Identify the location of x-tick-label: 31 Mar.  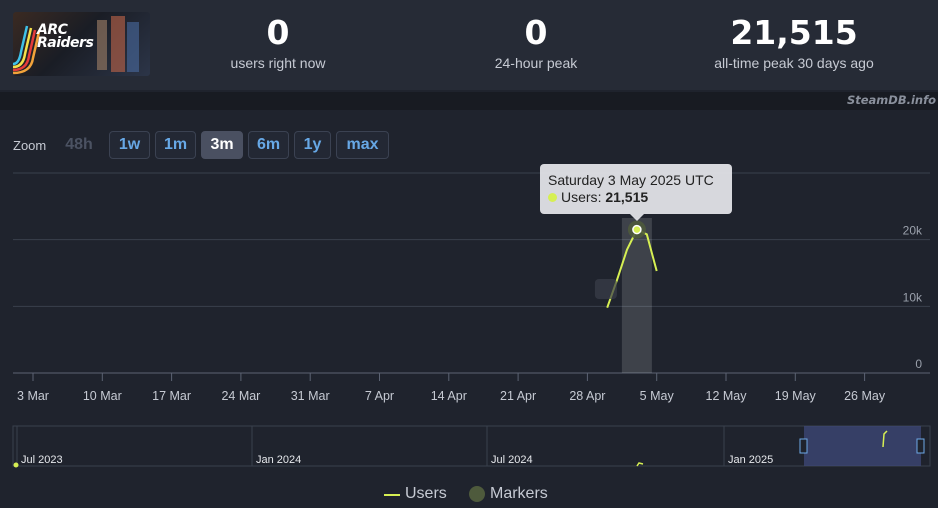
(310, 396).